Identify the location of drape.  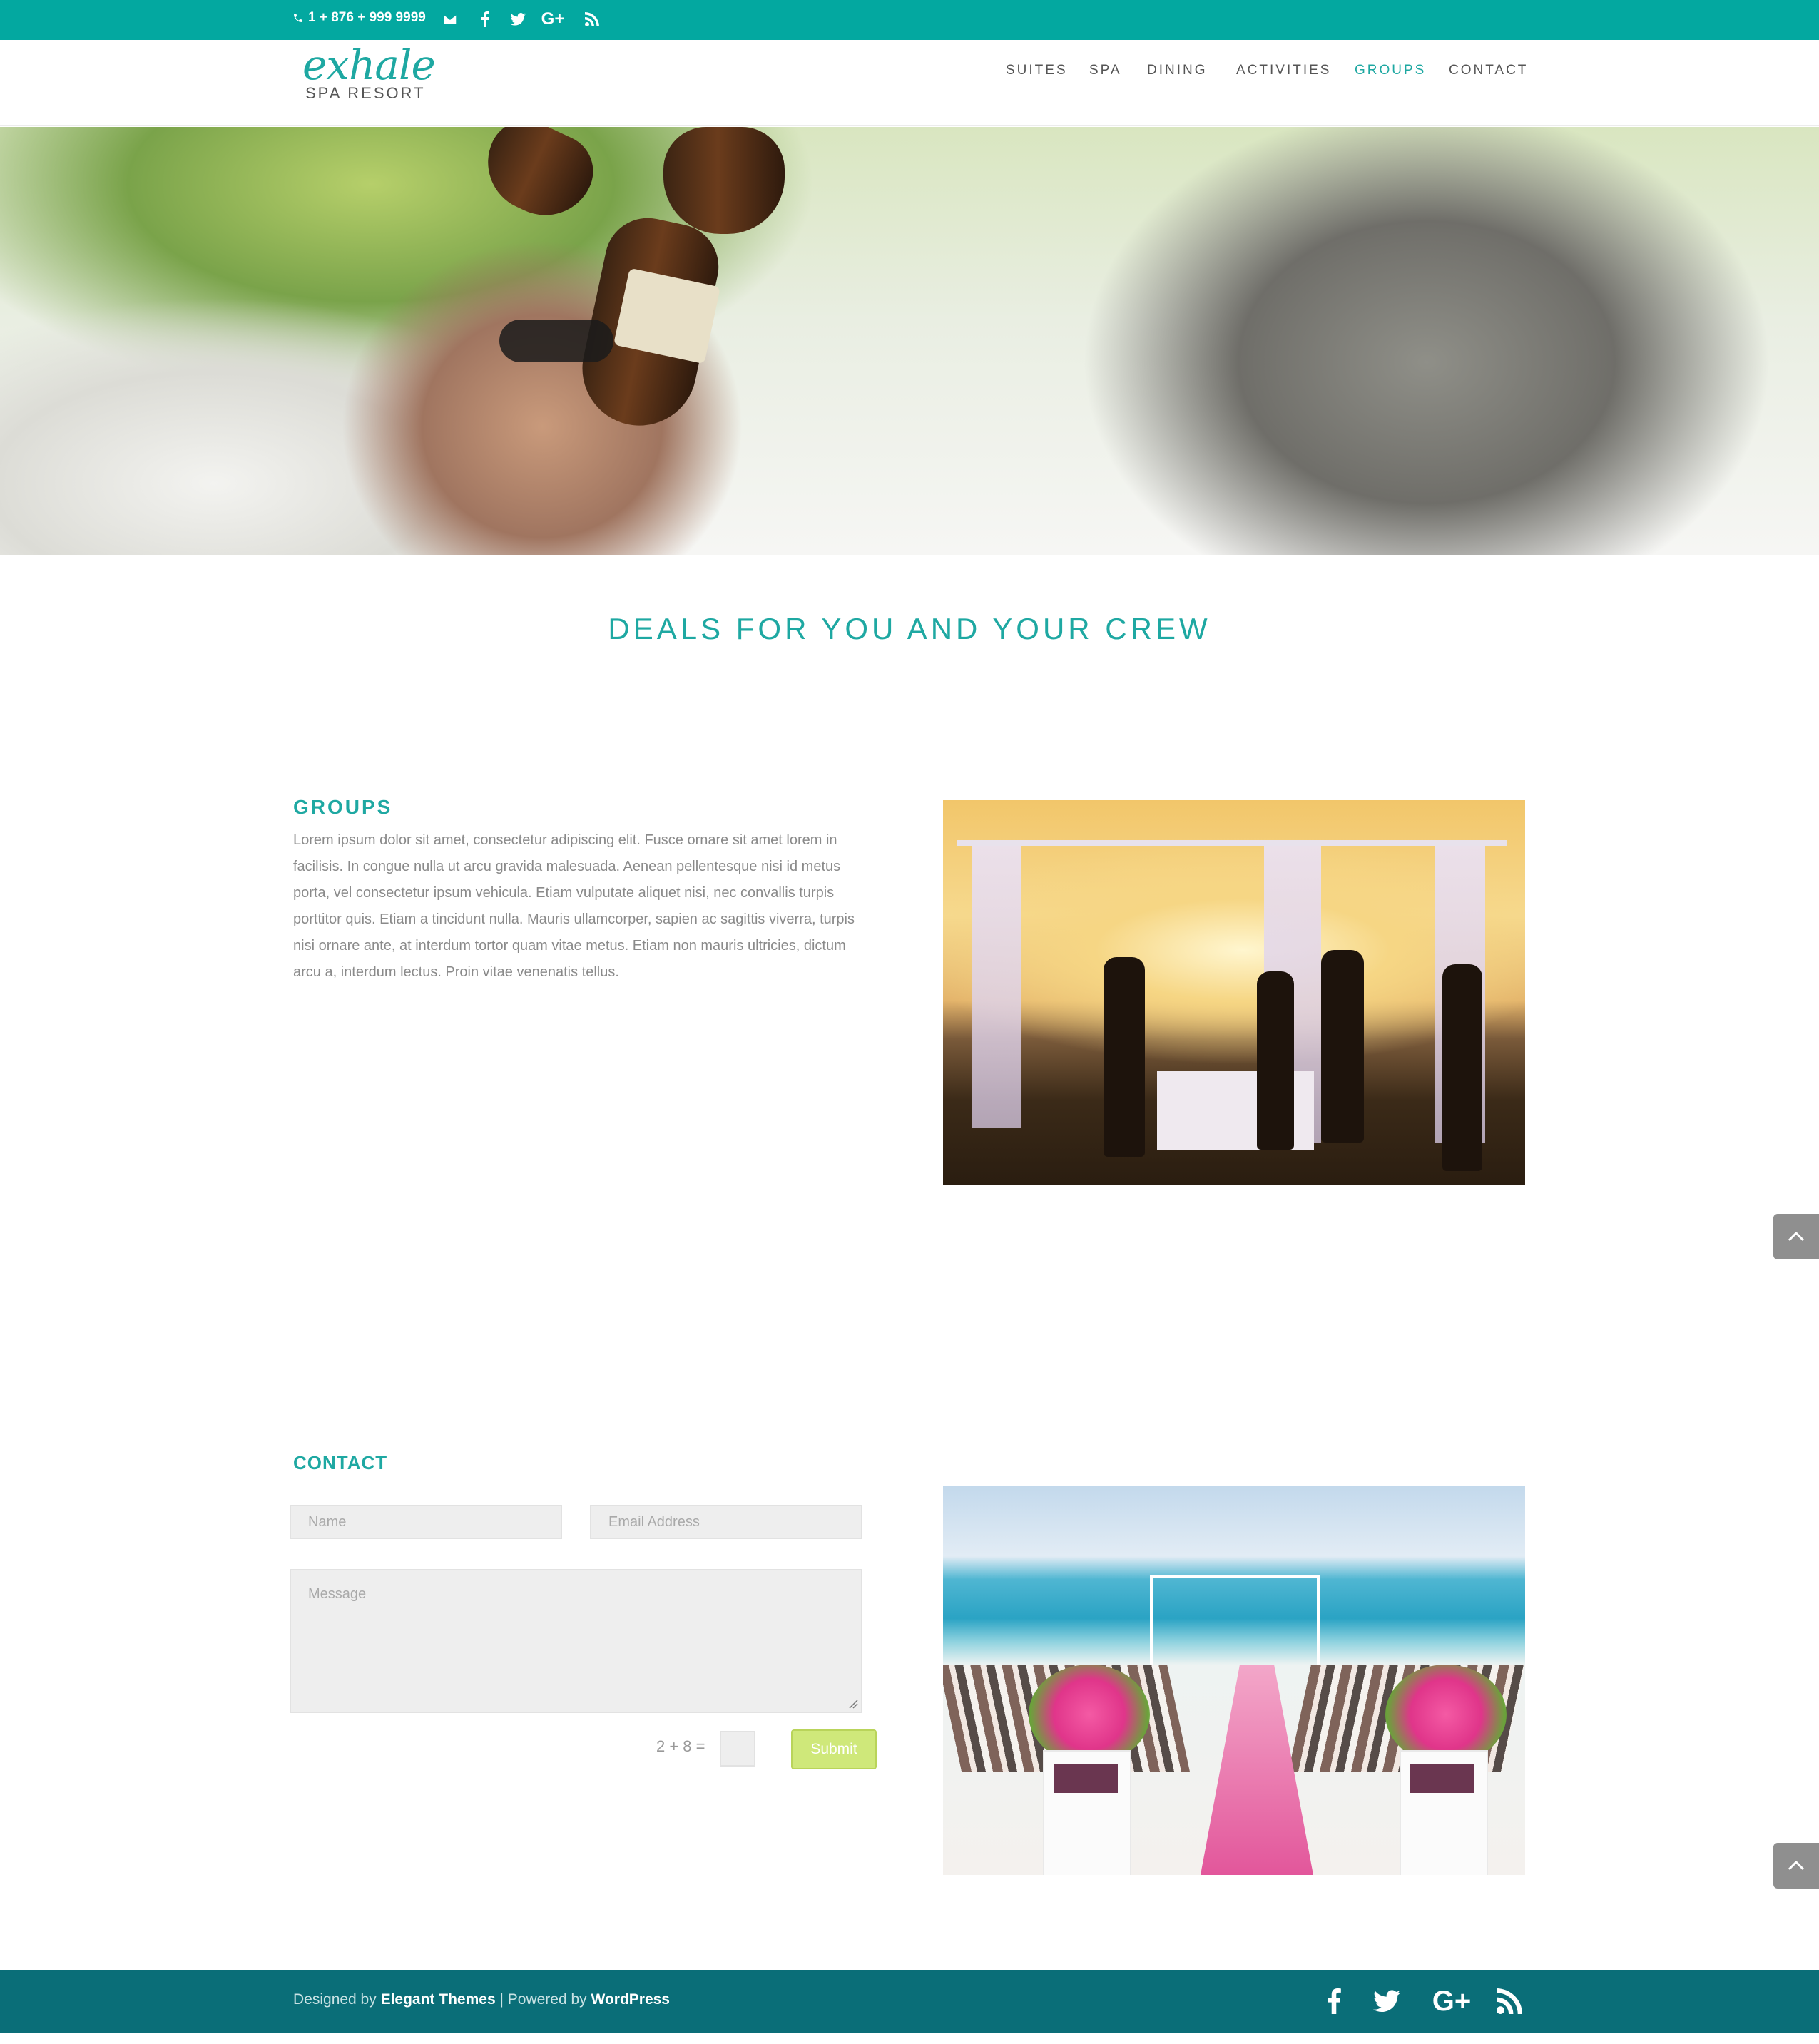
(997, 985).